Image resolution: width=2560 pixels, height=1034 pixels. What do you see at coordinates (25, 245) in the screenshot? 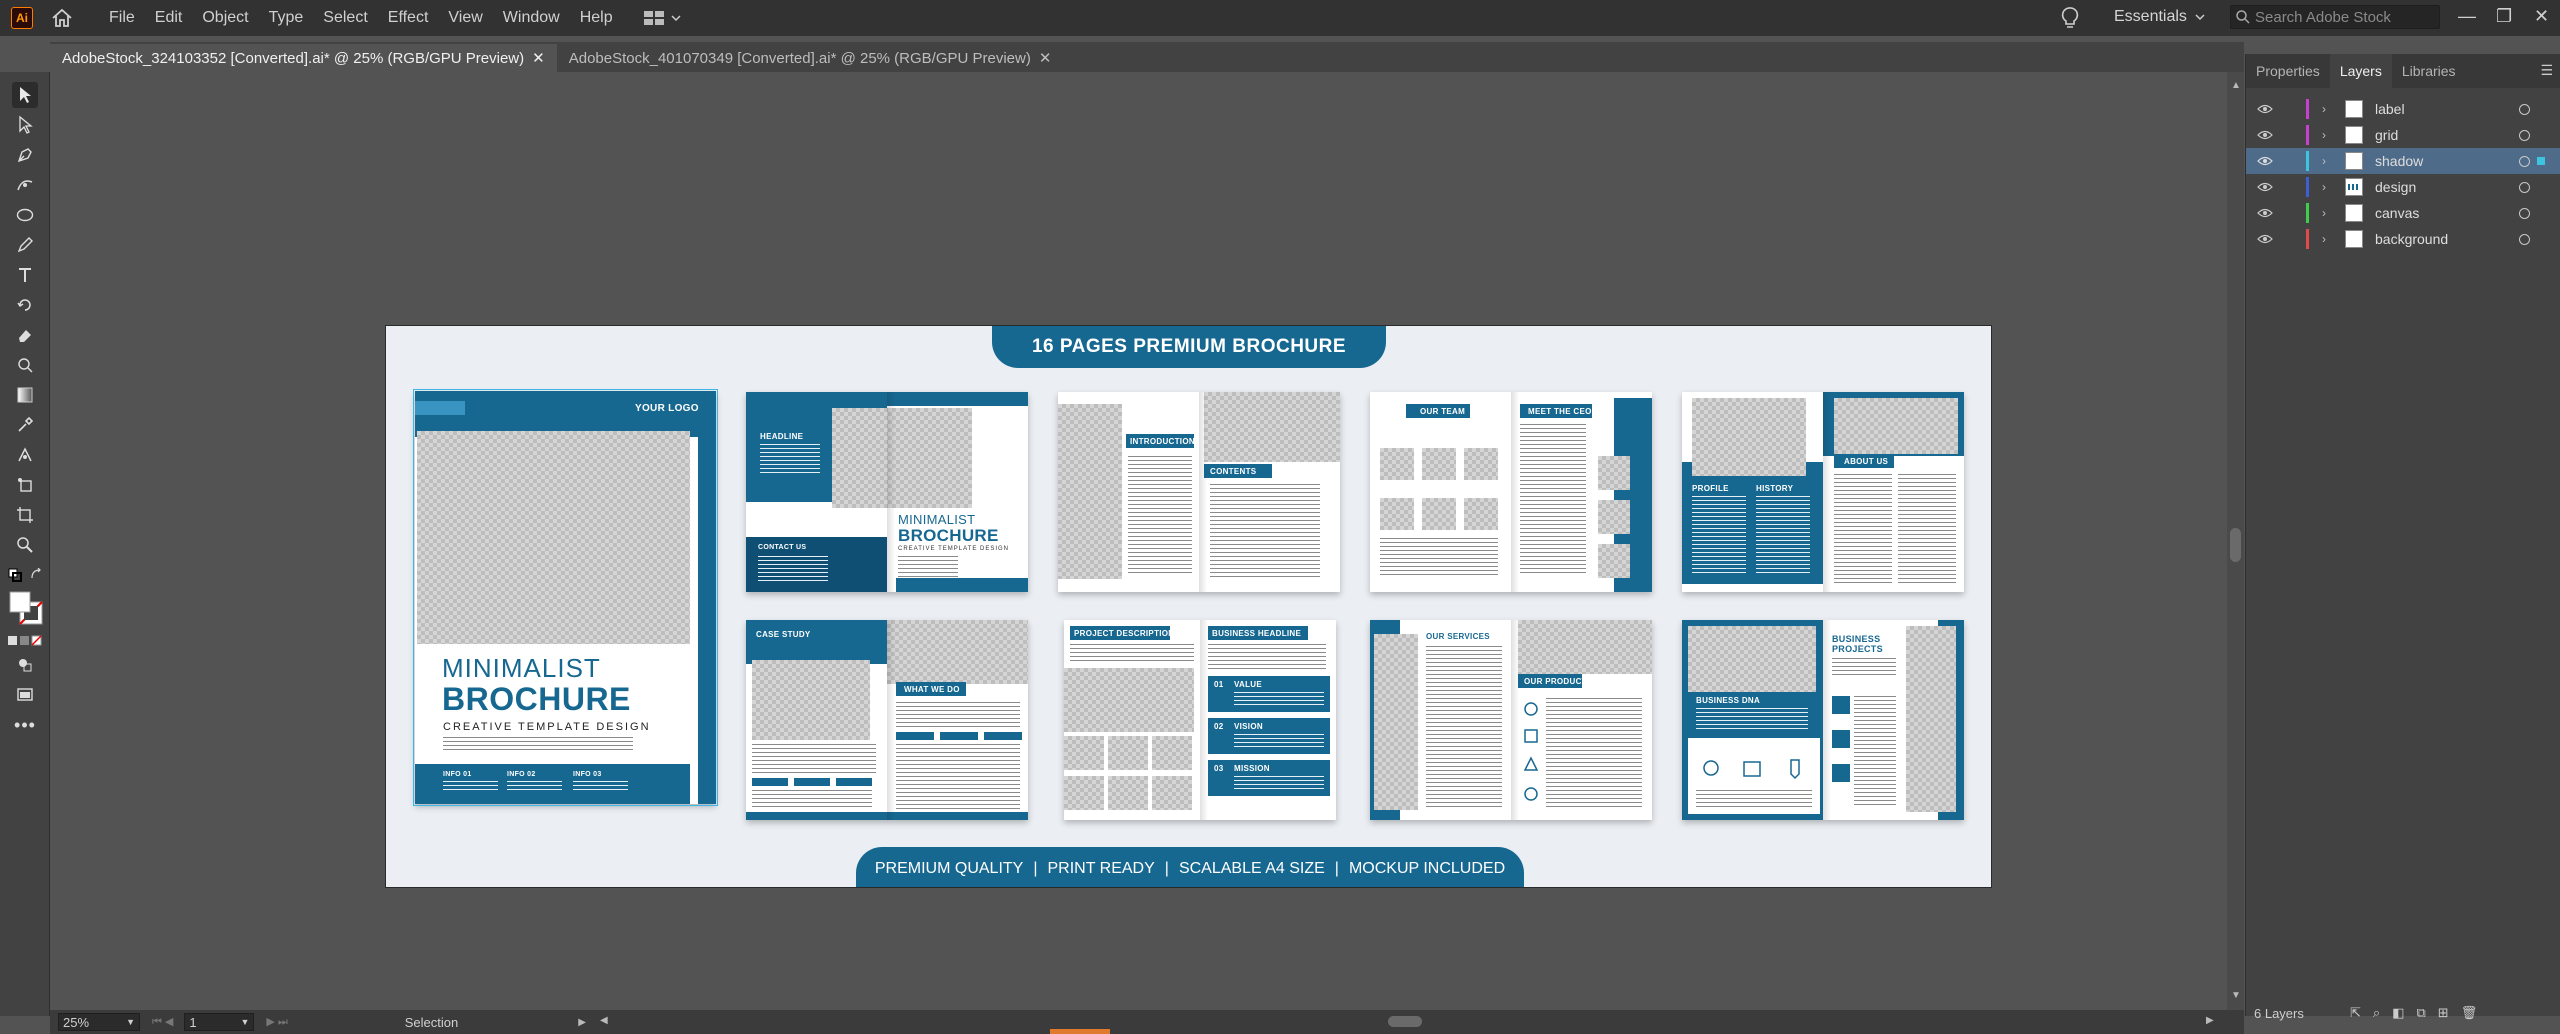
I see `pencil-tool-icon` at bounding box center [25, 245].